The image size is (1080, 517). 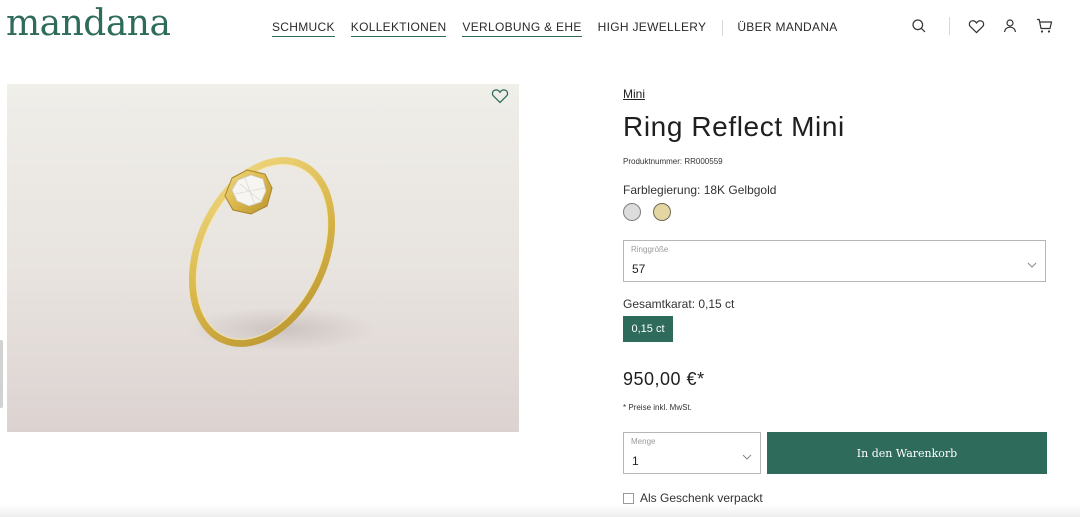 I want to click on gift-wrap-label: Als Geschenk verpackt, so click(x=701, y=498).